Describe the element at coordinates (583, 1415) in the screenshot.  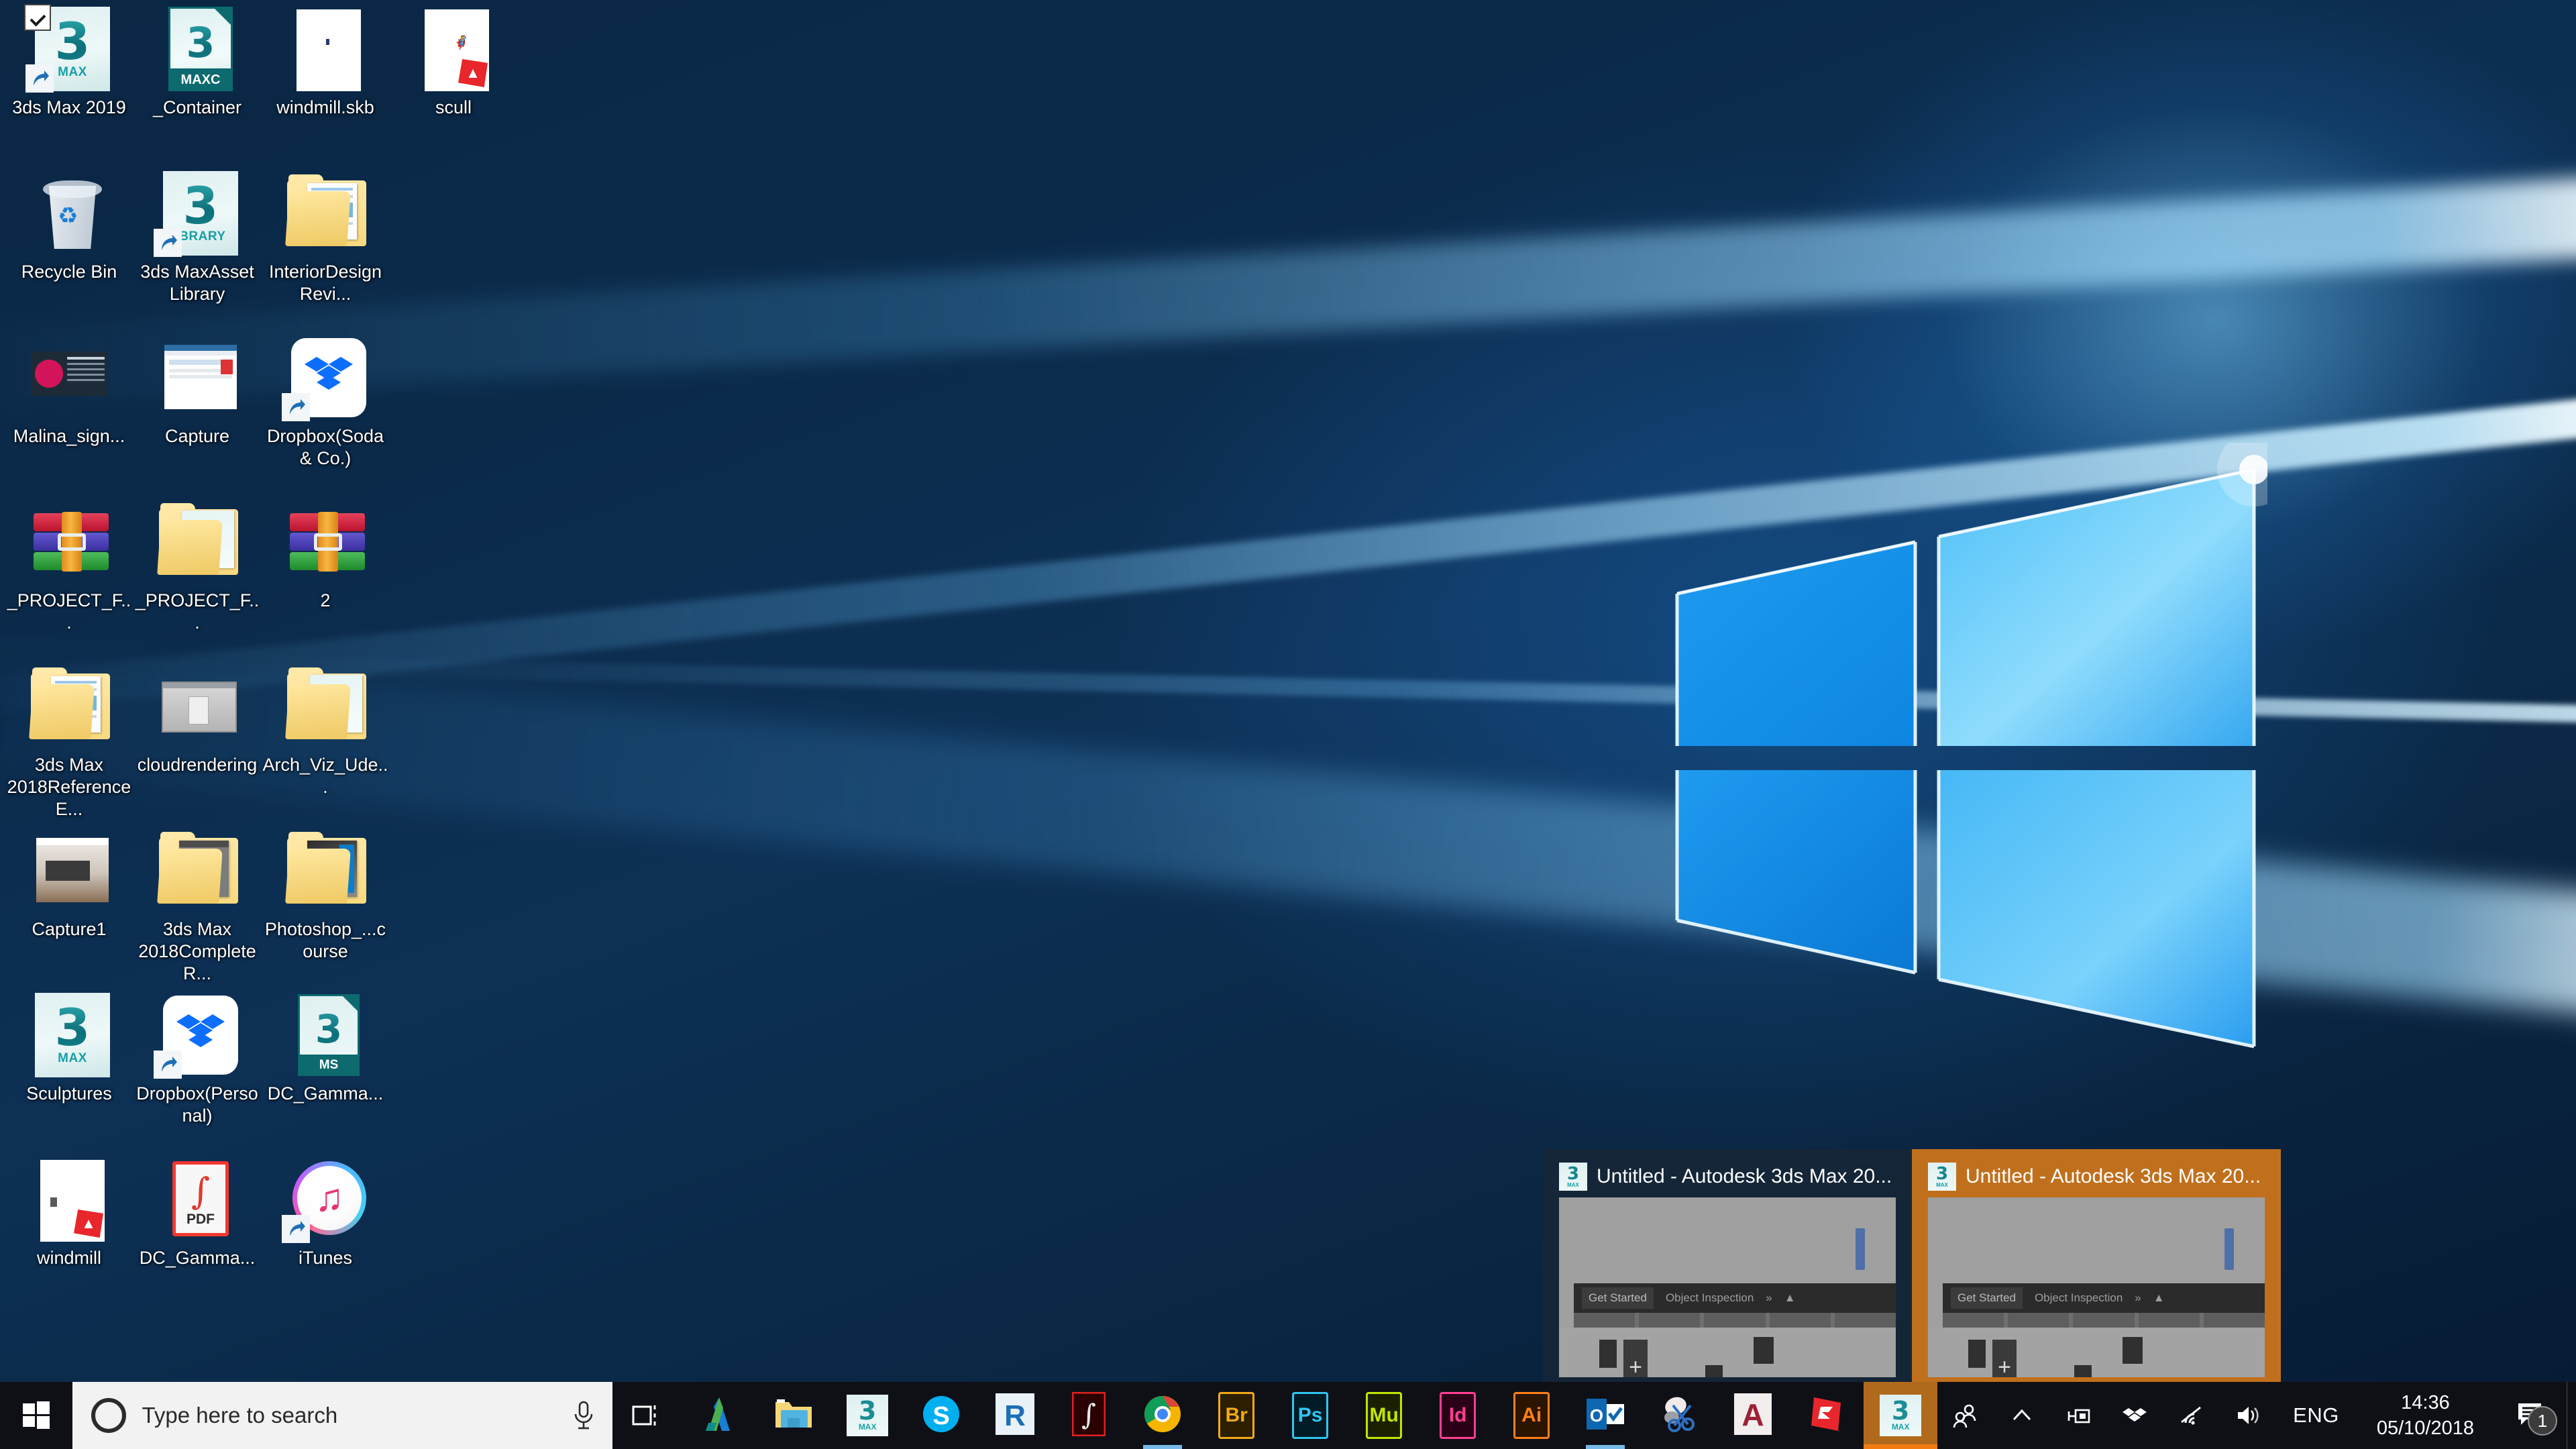
I see `microphone-icon` at that location.